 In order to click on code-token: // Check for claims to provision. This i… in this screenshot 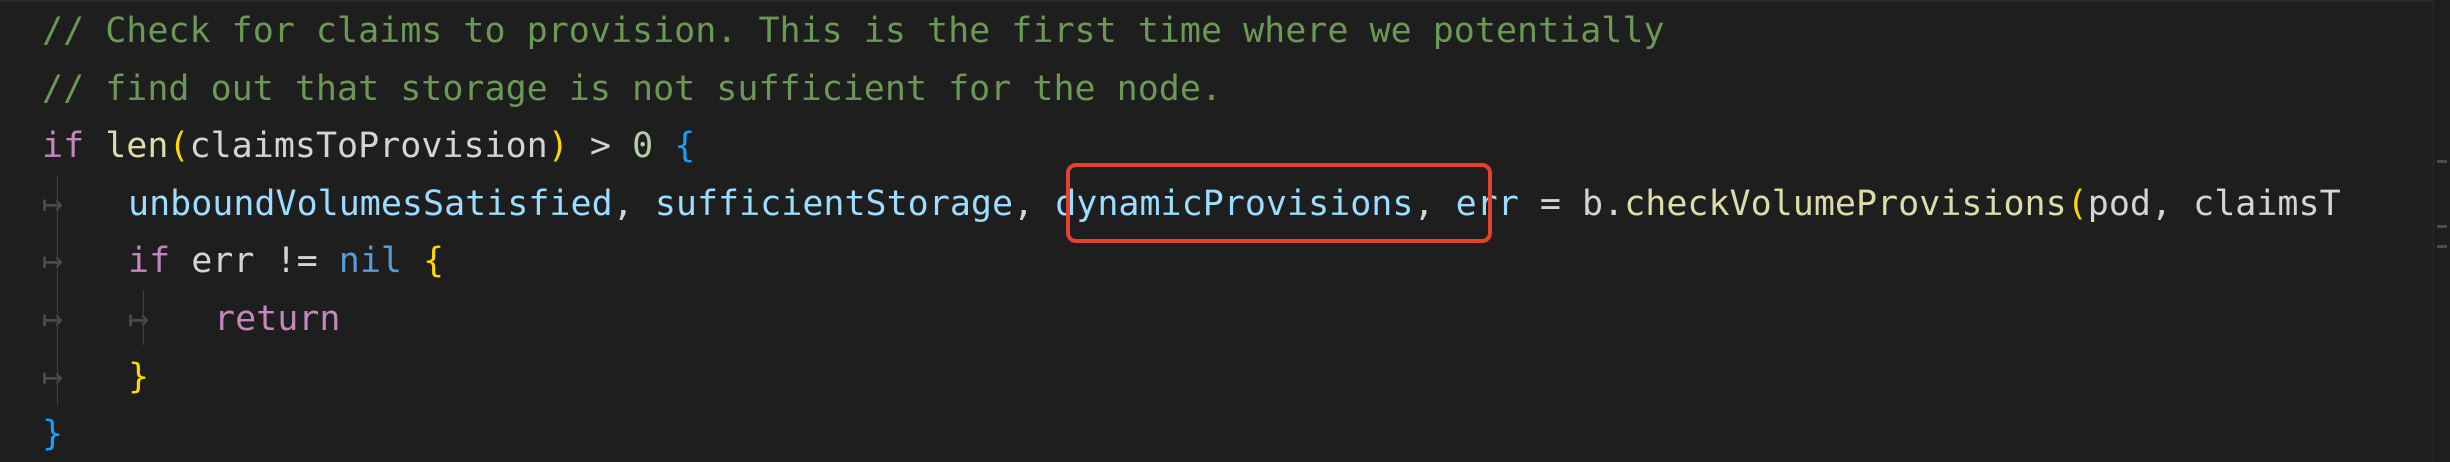, I will do `click(853, 31)`.